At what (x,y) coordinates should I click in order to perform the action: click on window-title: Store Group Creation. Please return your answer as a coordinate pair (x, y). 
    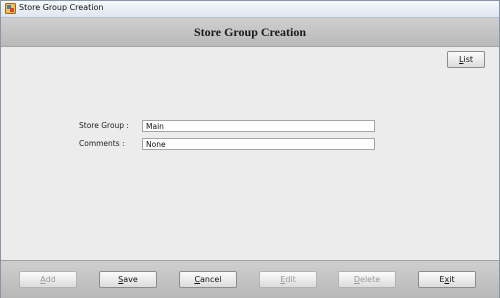
    Looking at the image, I should click on (61, 7).